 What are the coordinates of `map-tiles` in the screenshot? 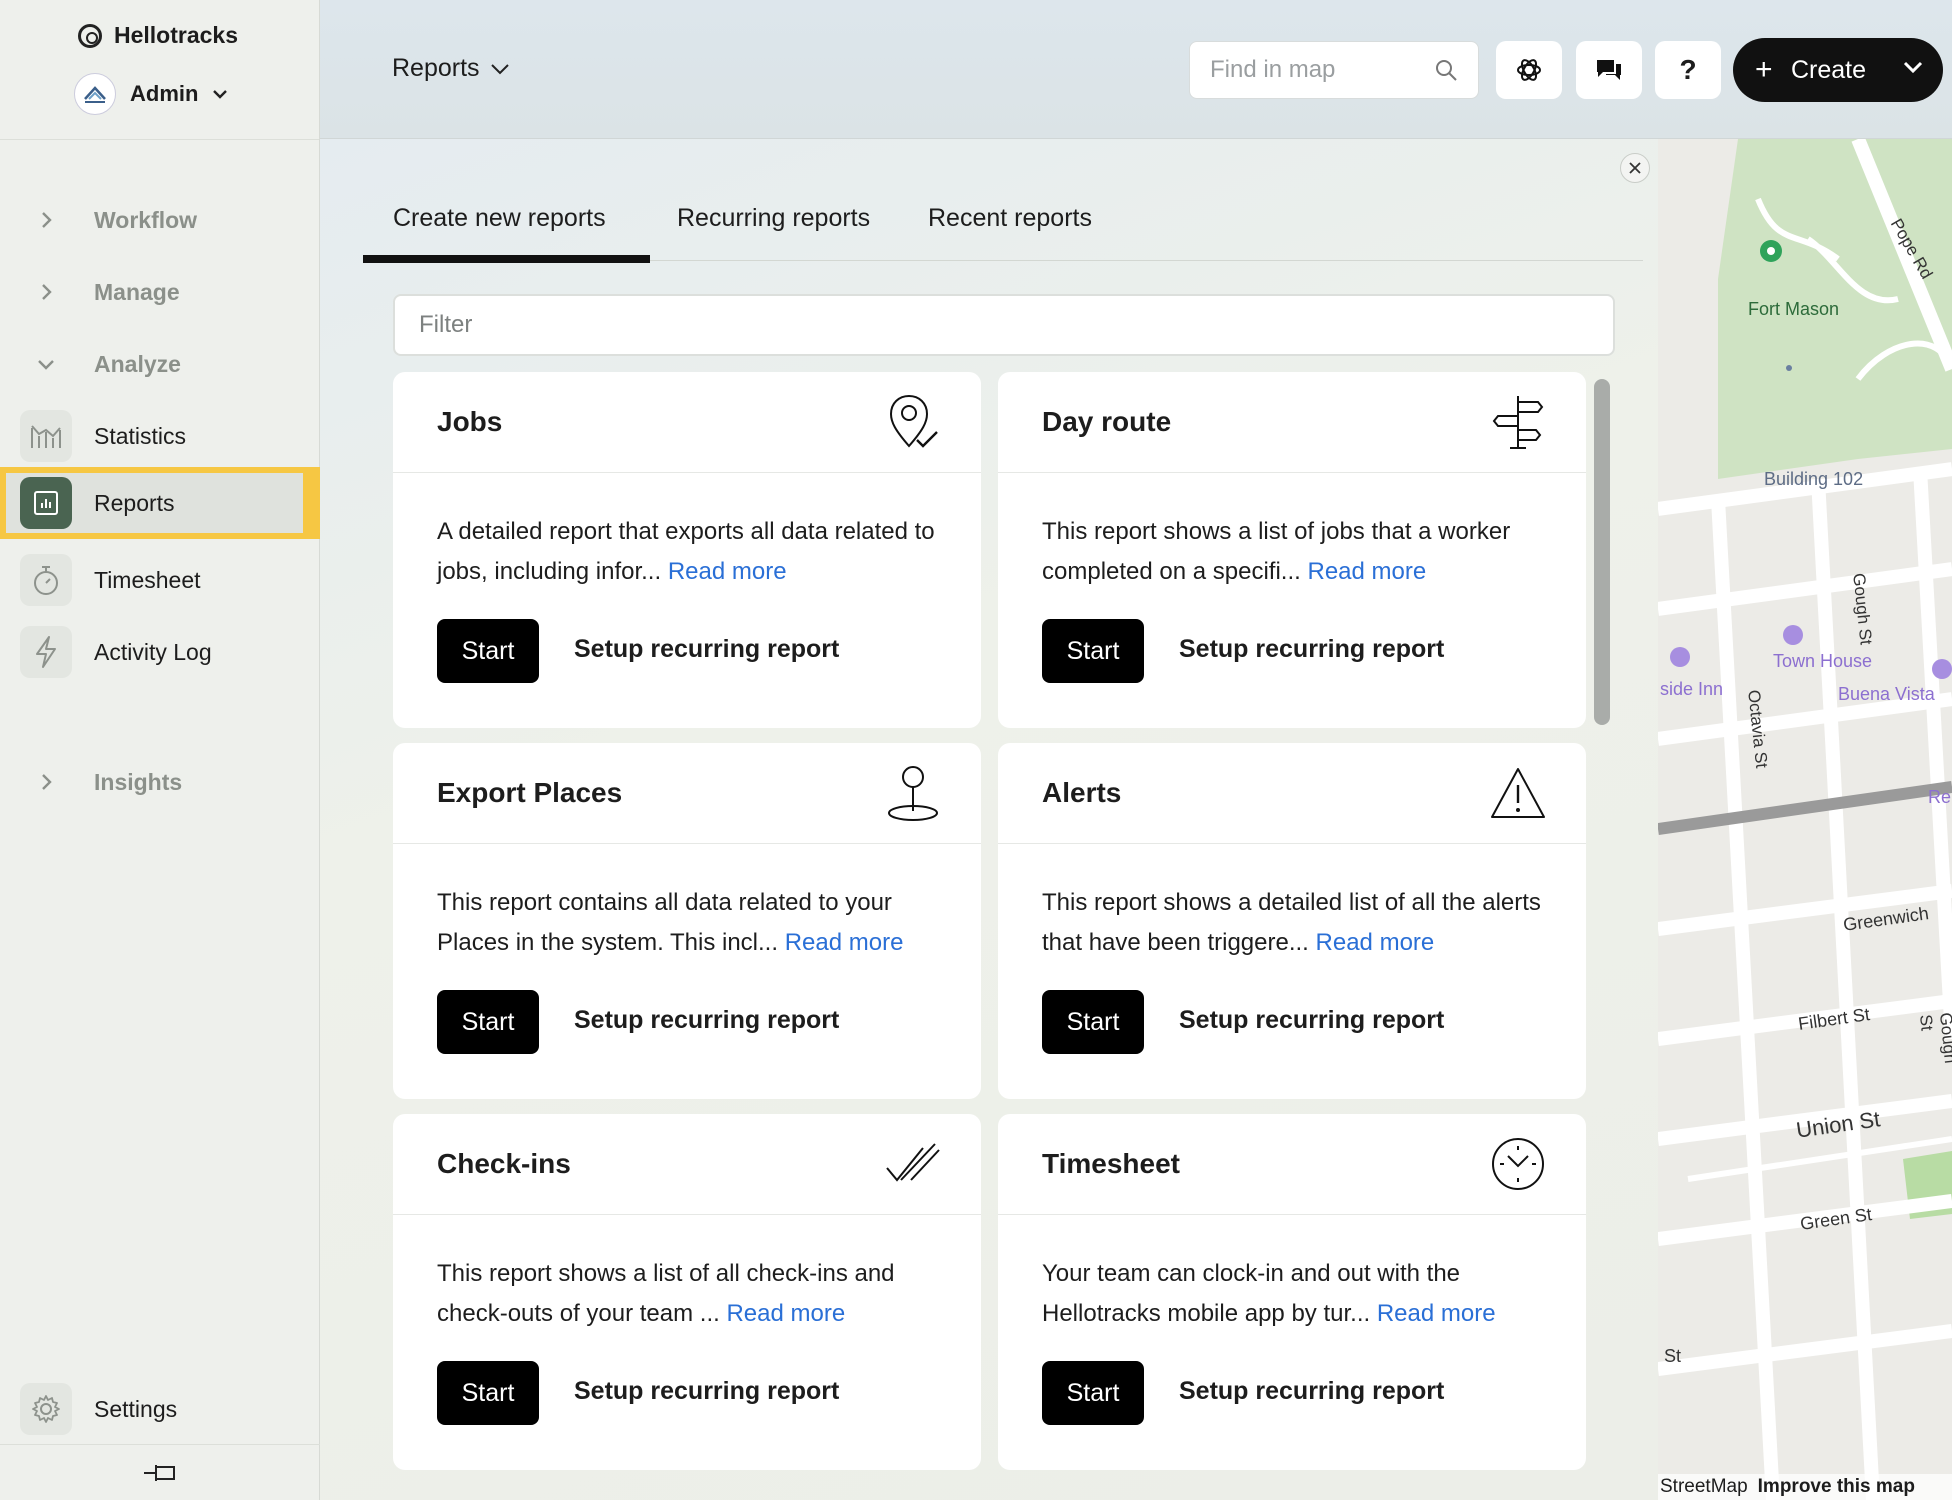 It's located at (1805, 819).